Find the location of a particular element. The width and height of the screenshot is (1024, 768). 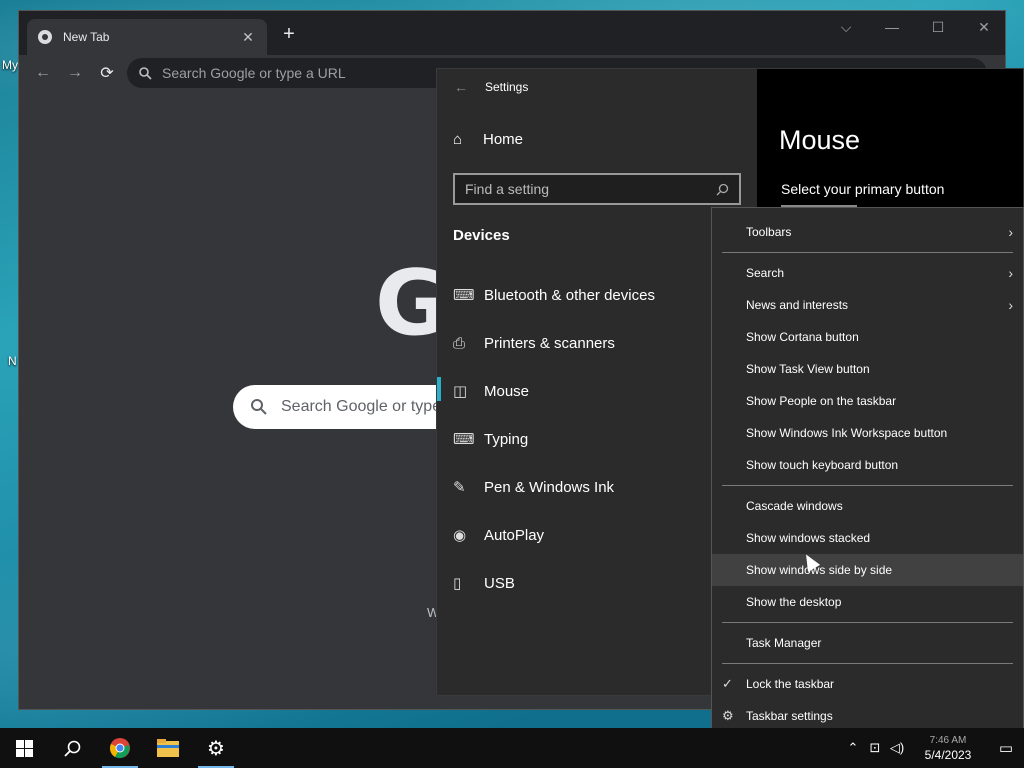

primary-button-label: Select your primary button is located at coordinates (863, 189).